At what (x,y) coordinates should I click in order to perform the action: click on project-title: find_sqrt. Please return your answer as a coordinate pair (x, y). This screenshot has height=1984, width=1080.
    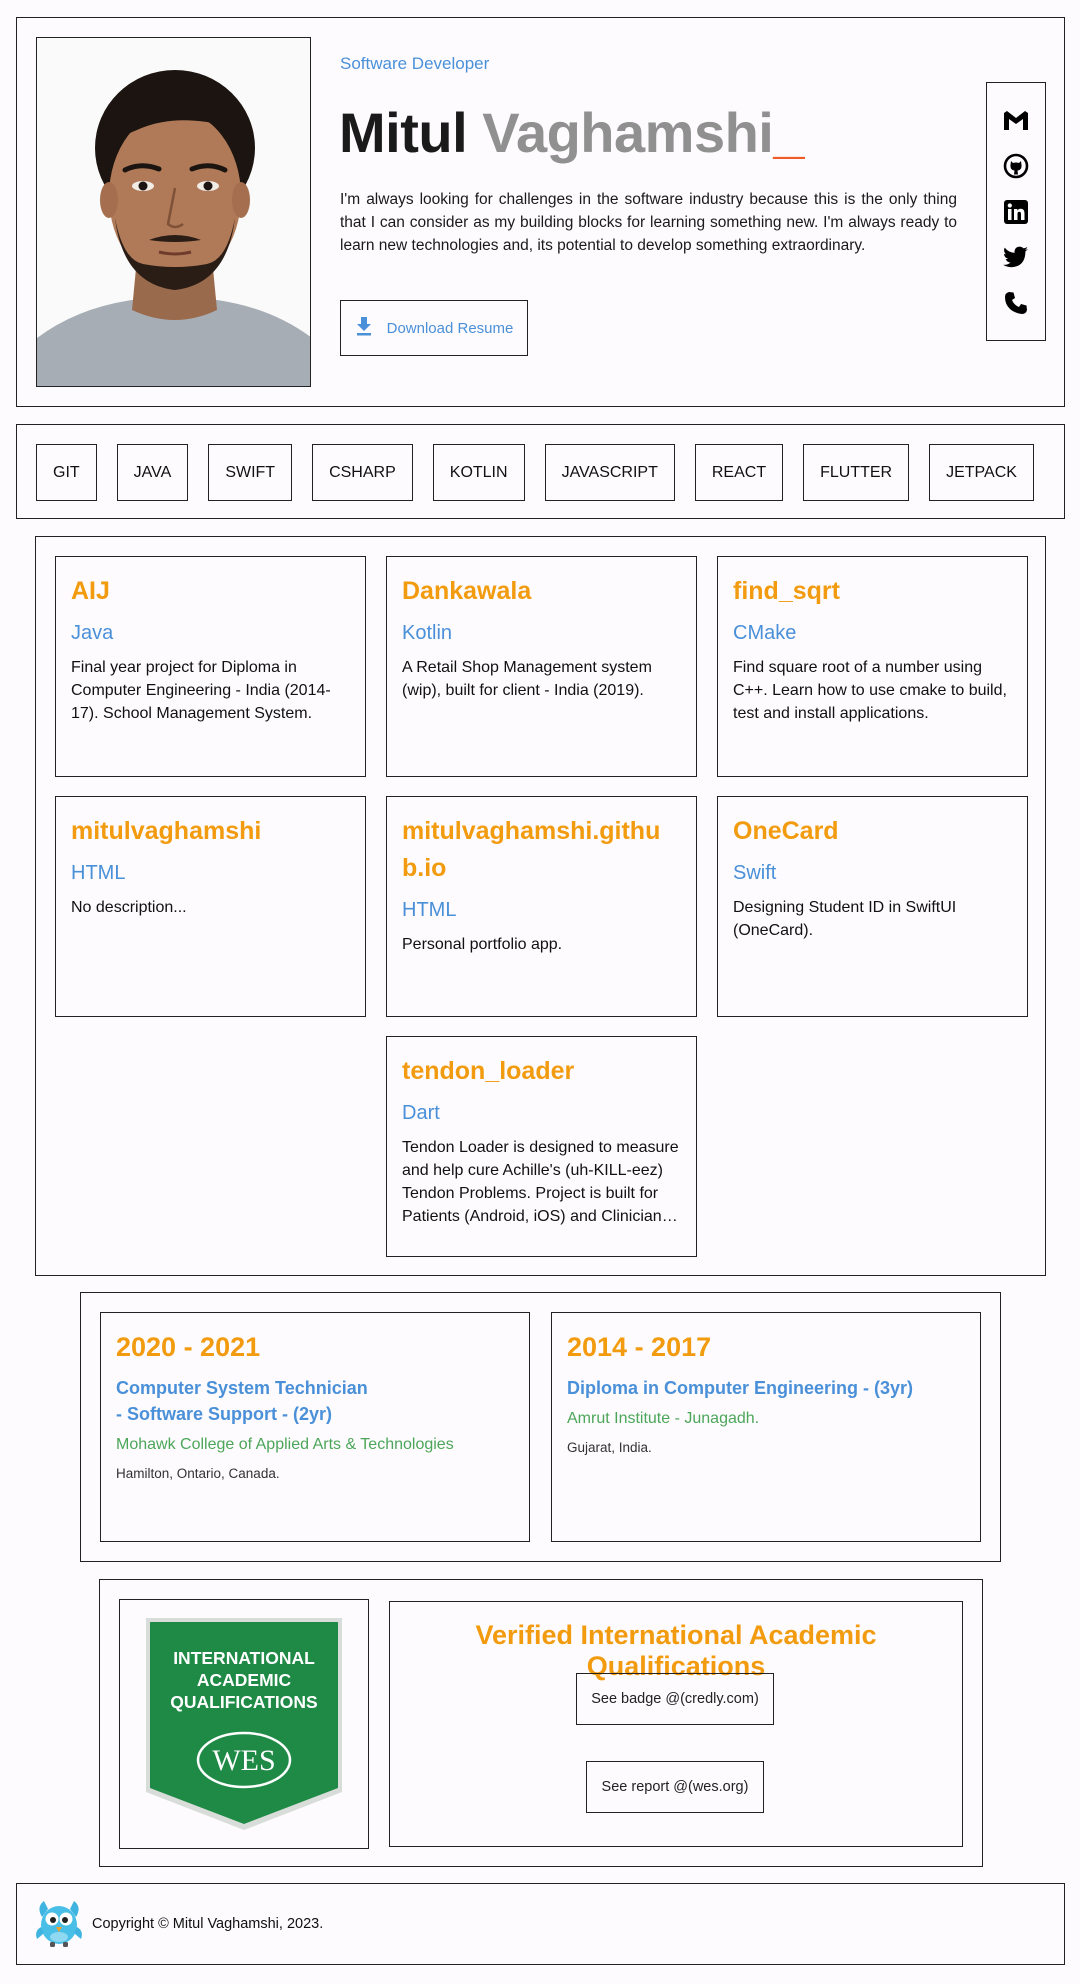
    Looking at the image, I should click on (786, 591).